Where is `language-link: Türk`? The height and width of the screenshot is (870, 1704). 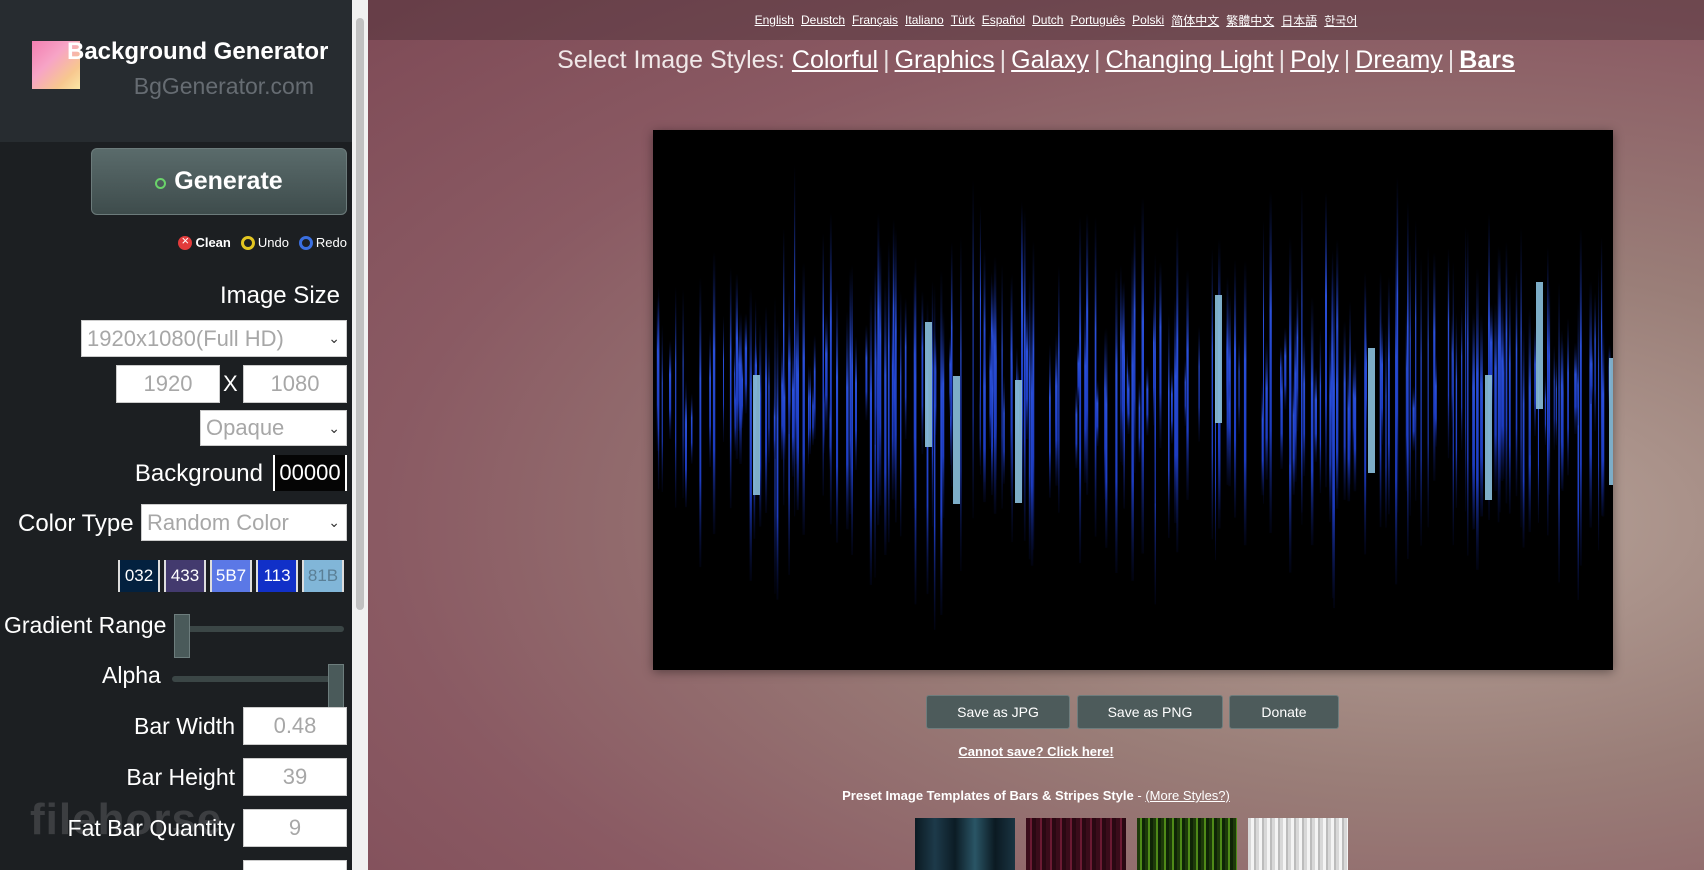 language-link: Türk is located at coordinates (963, 20).